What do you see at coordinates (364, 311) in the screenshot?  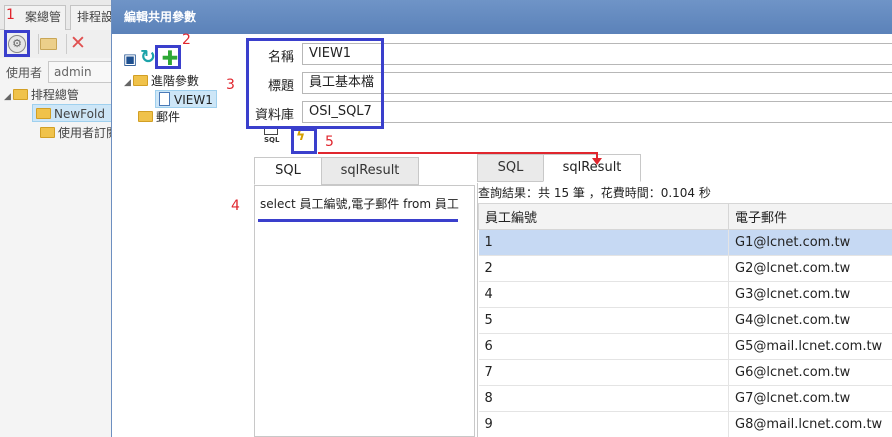 I see `sql-editor: select 員工編號,電子郵件 from 員工` at bounding box center [364, 311].